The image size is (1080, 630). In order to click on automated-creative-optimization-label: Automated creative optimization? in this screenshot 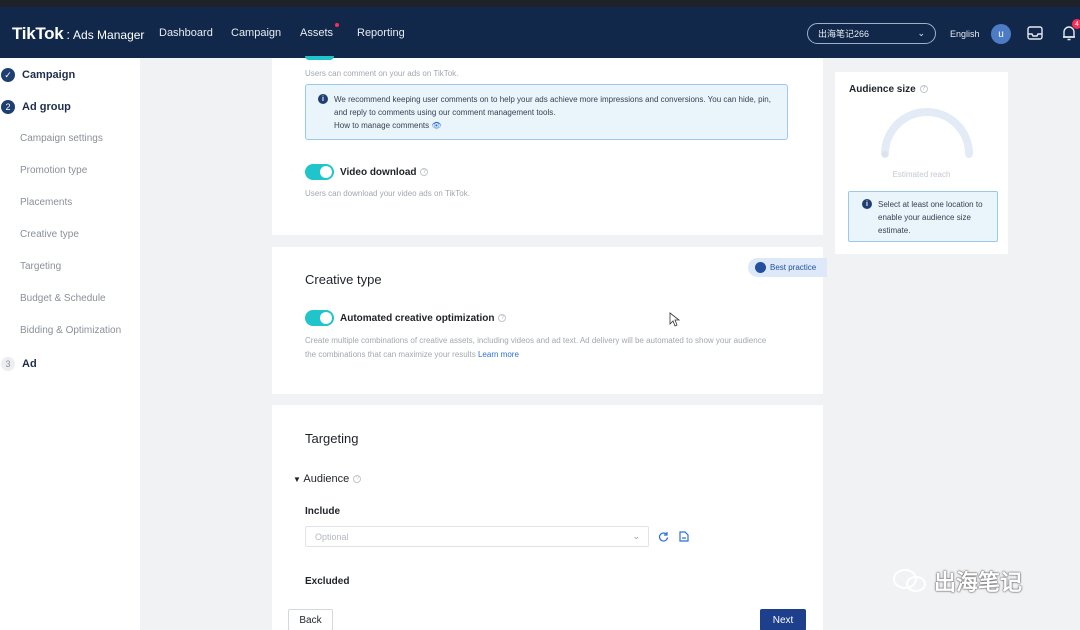, I will do `click(423, 318)`.